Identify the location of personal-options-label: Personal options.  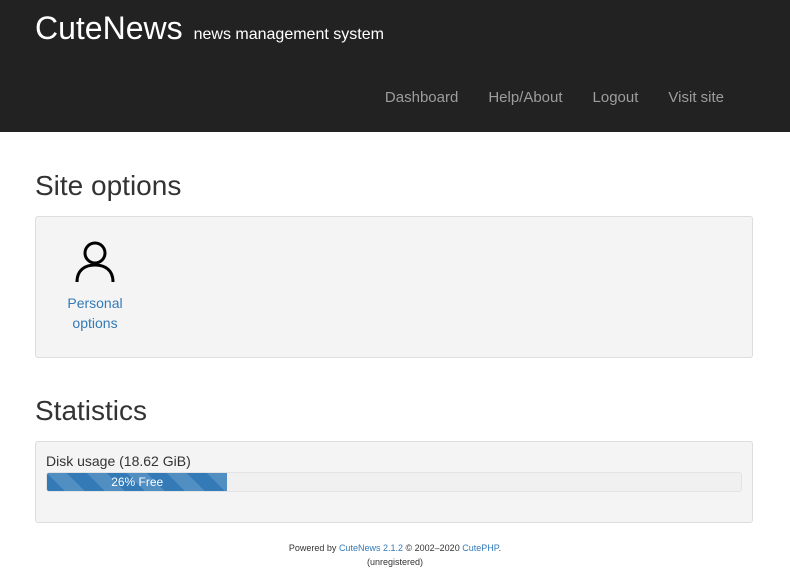
(95, 313).